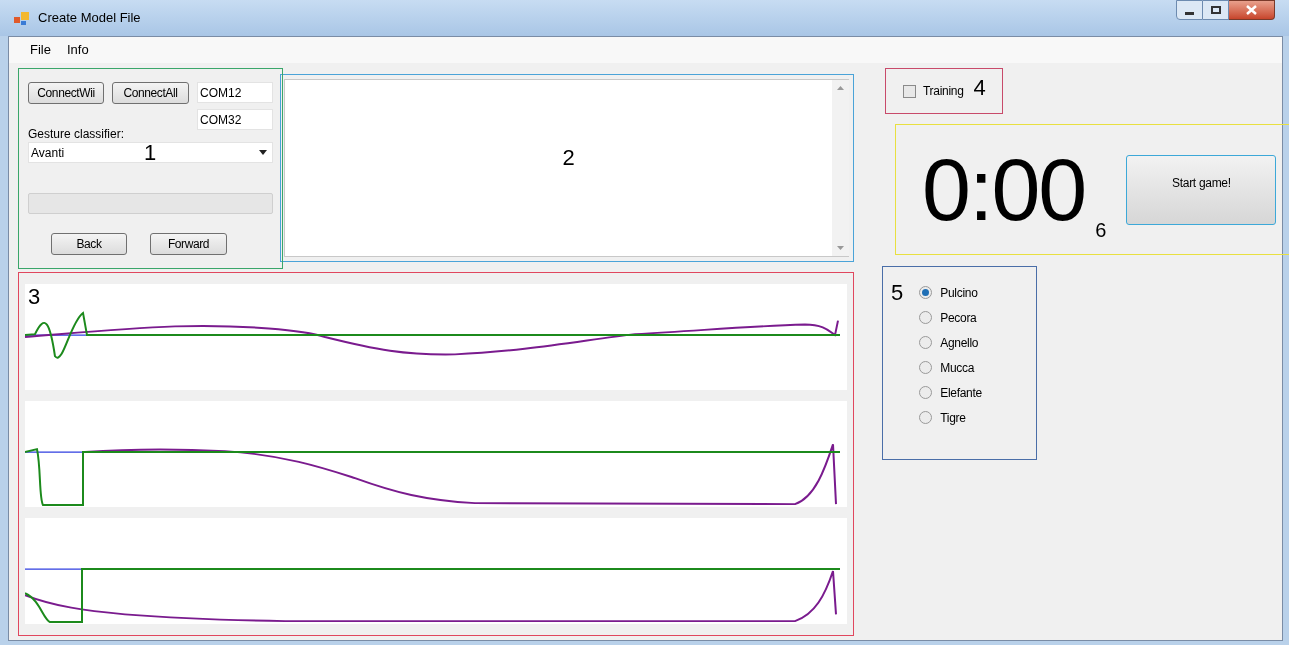 The height and width of the screenshot is (645, 1289). I want to click on training-checkbox, so click(909, 91).